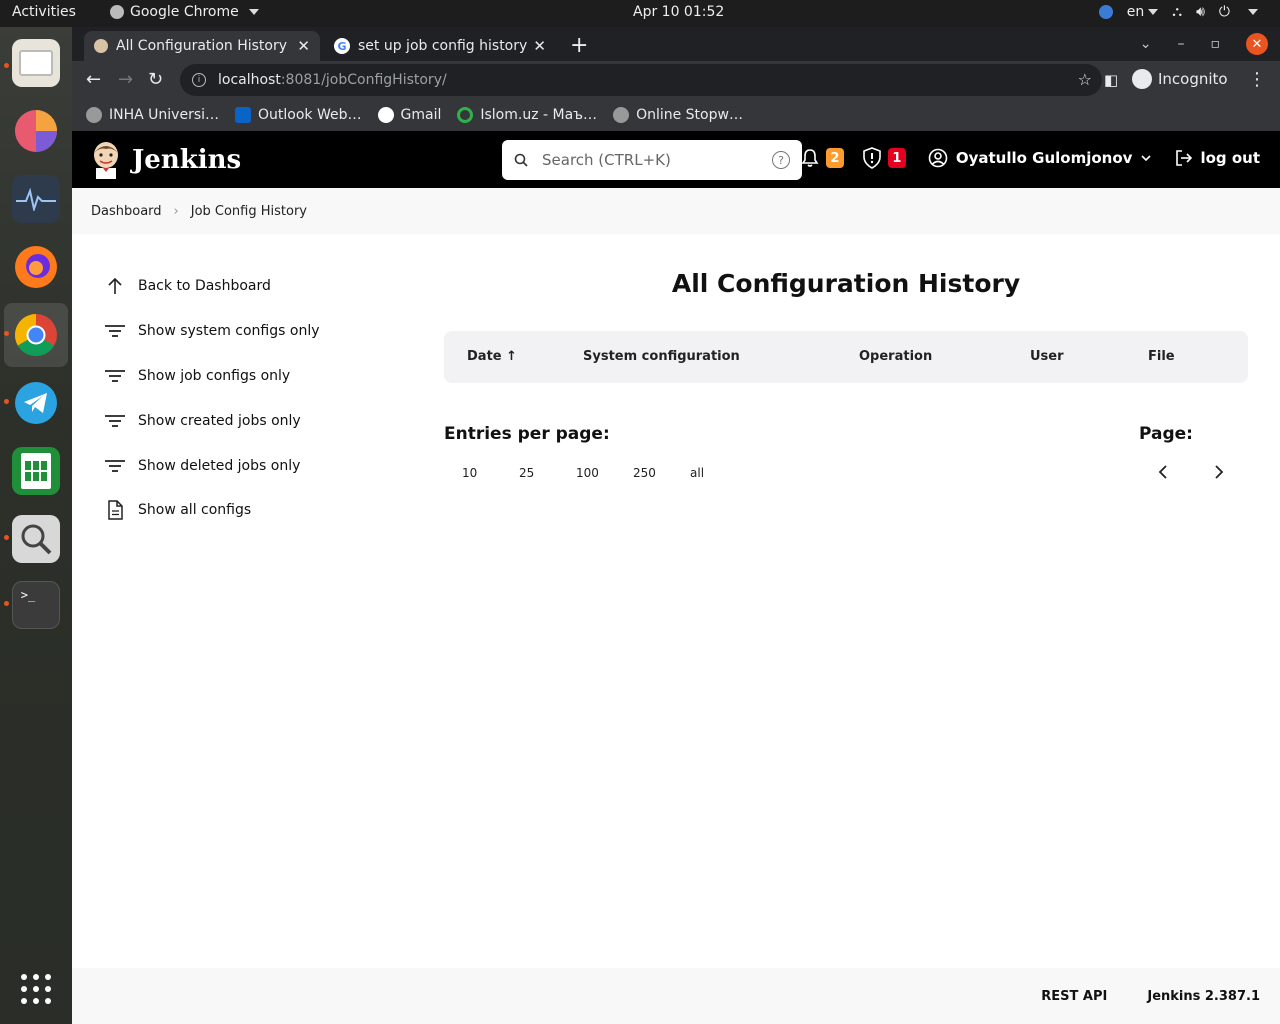 The width and height of the screenshot is (1280, 1024). What do you see at coordinates (1044, 158) in the screenshot?
I see `user-name: Oyatullo Gulomjonov` at bounding box center [1044, 158].